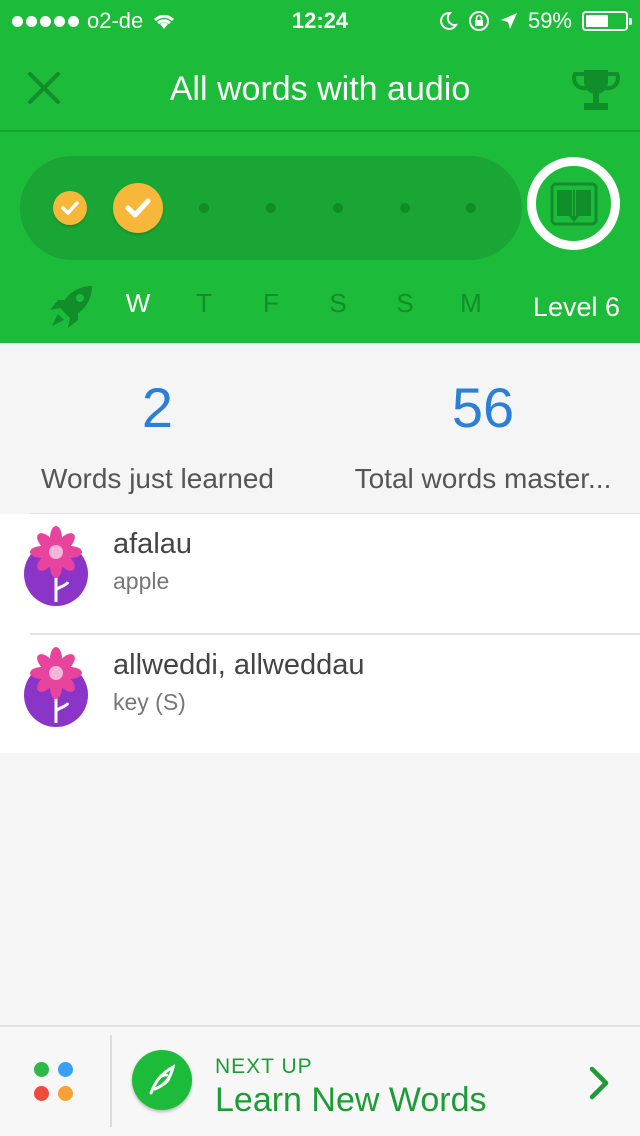 This screenshot has height=1136, width=640. I want to click on trophy-icon, so click(596, 90).